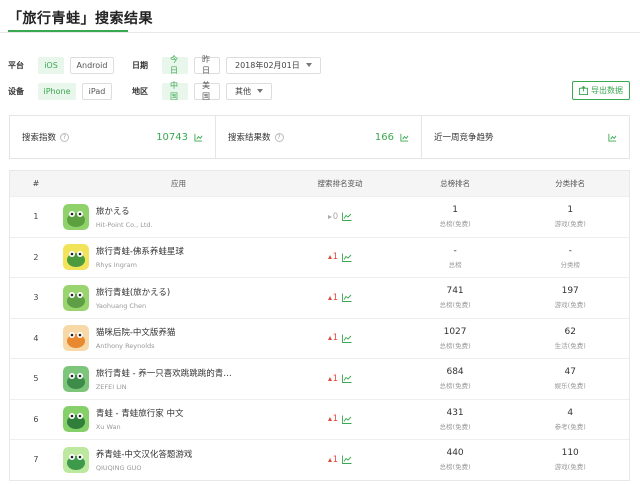 The image size is (640, 484). I want to click on date-today-chip: 今日, so click(175, 65).